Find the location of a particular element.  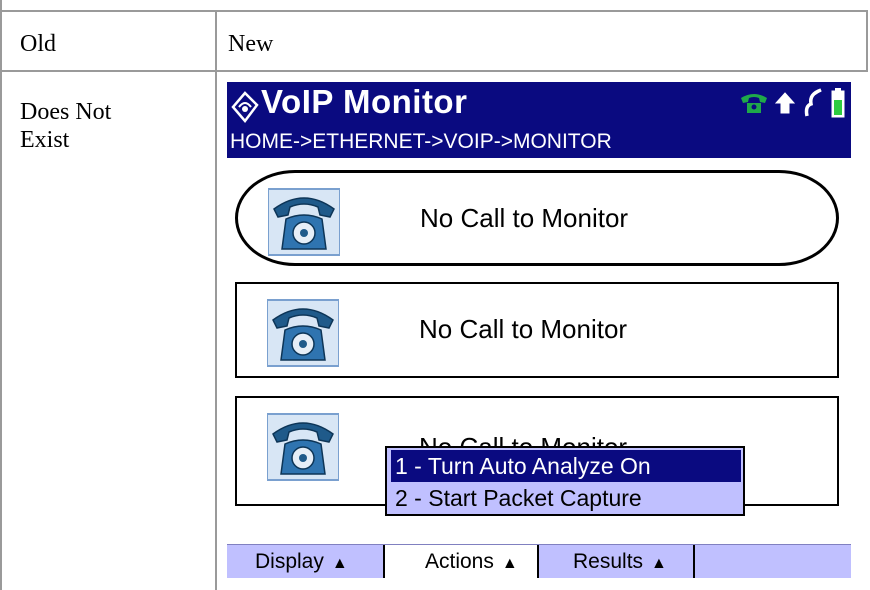

header-new: New is located at coordinates (251, 44).